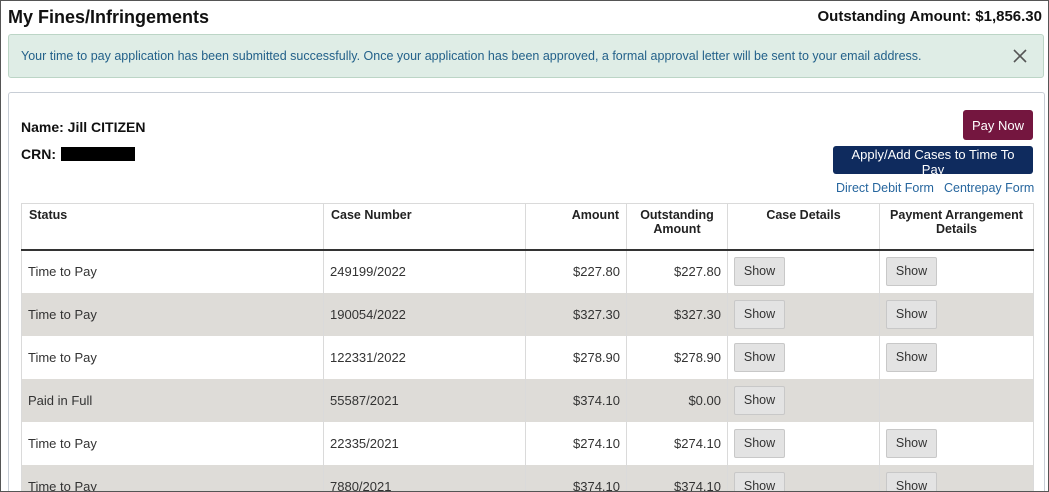 The height and width of the screenshot is (492, 1049). What do you see at coordinates (172, 227) in the screenshot?
I see `header-status: Status` at bounding box center [172, 227].